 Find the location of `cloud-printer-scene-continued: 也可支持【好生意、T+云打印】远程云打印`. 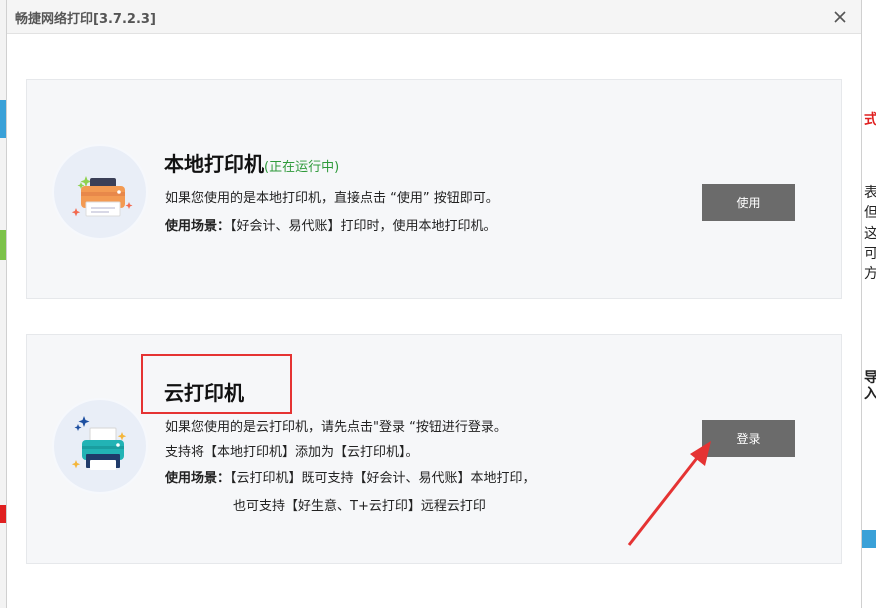

cloud-printer-scene-continued: 也可支持【好生意、T+云打印】远程云打印 is located at coordinates (359, 506).